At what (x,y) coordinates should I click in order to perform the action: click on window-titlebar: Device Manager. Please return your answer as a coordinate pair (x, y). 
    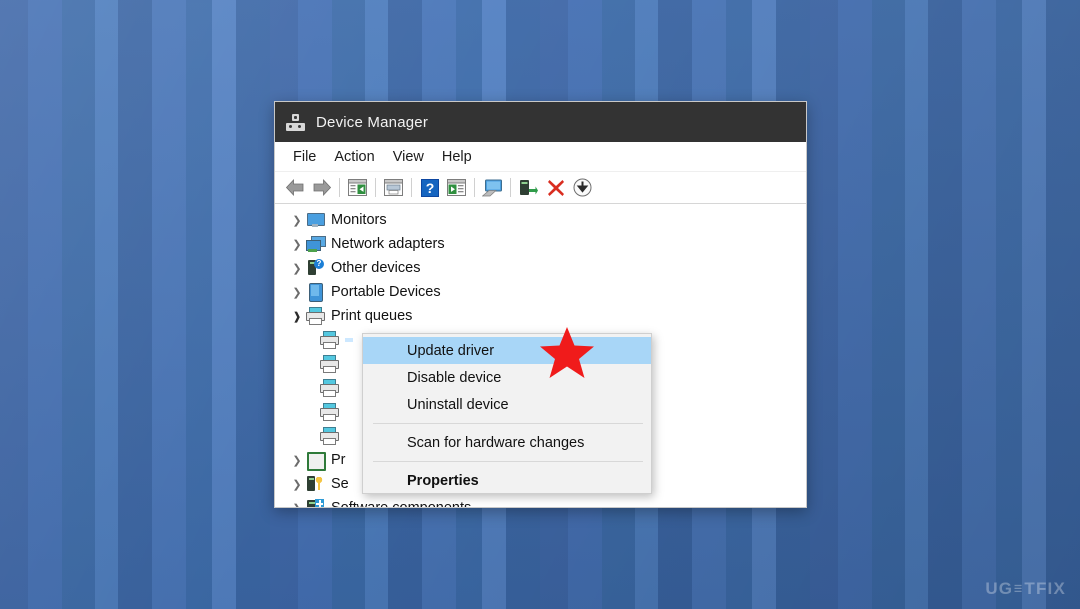
    Looking at the image, I should click on (540, 122).